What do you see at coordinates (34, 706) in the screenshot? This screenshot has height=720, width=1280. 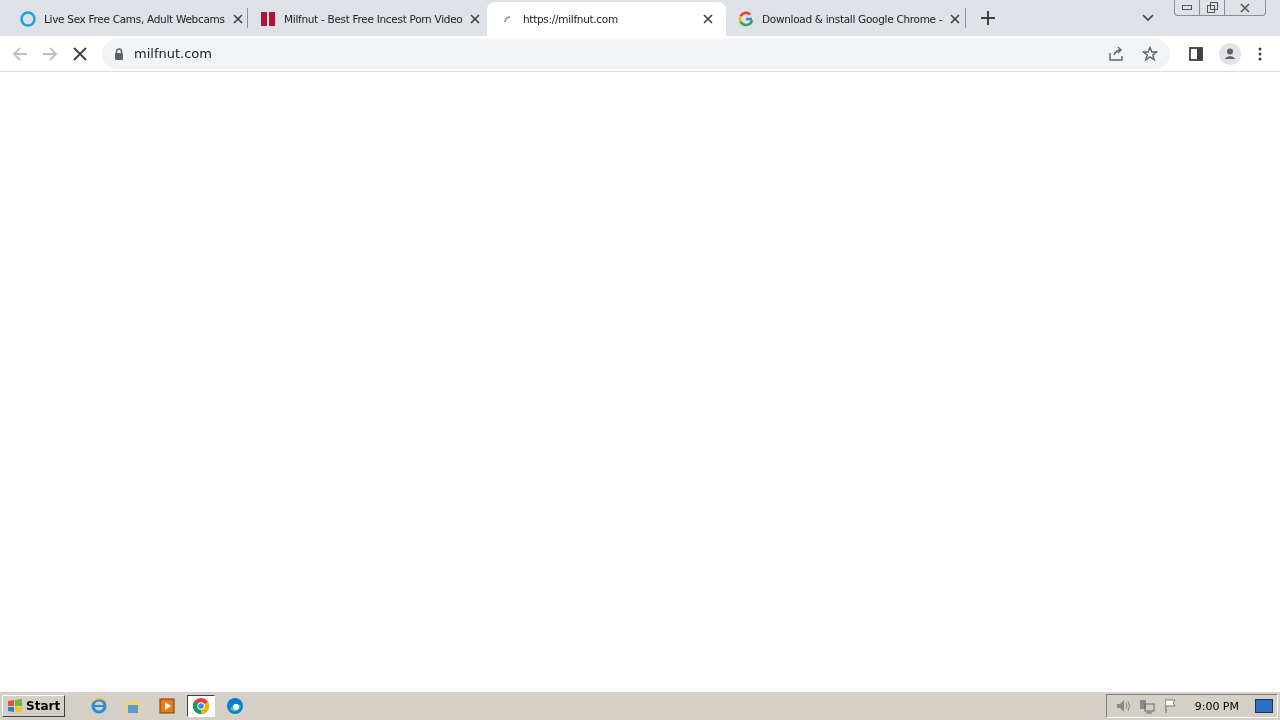 I see `start-button: Start` at bounding box center [34, 706].